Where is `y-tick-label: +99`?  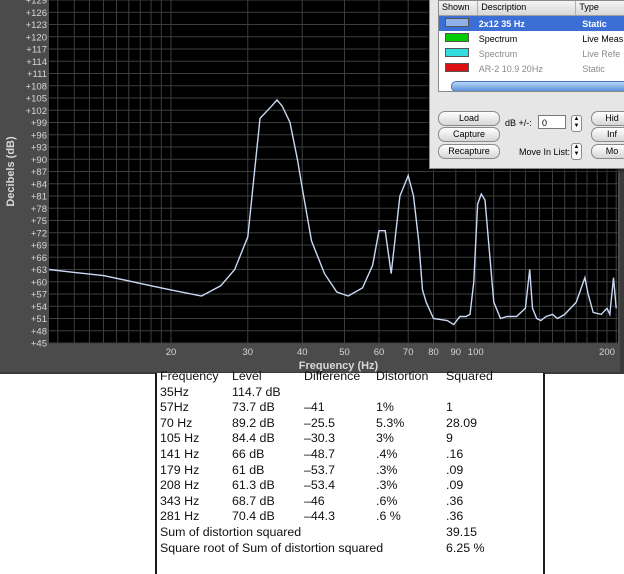 y-tick-label: +99 is located at coordinates (39, 123).